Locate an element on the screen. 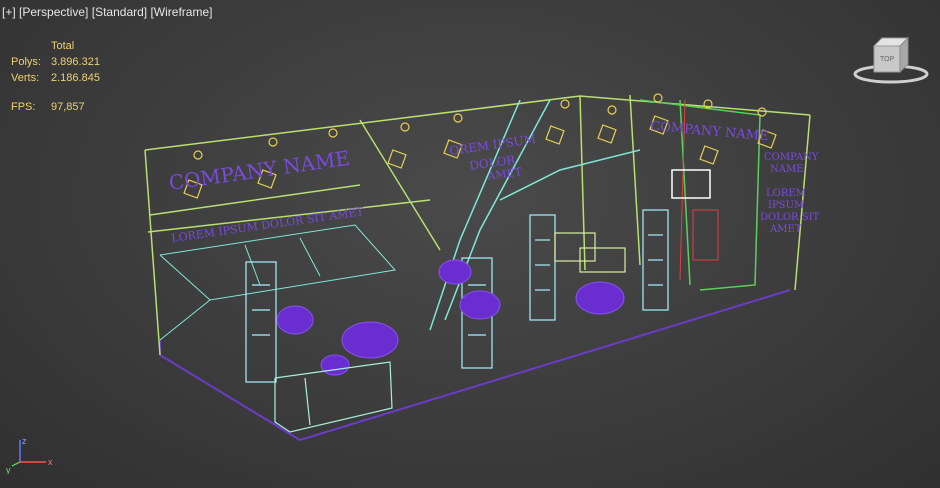 This screenshot has height=488, width=940. side-lorem-3: DOLOR SIT is located at coordinates (790, 217).